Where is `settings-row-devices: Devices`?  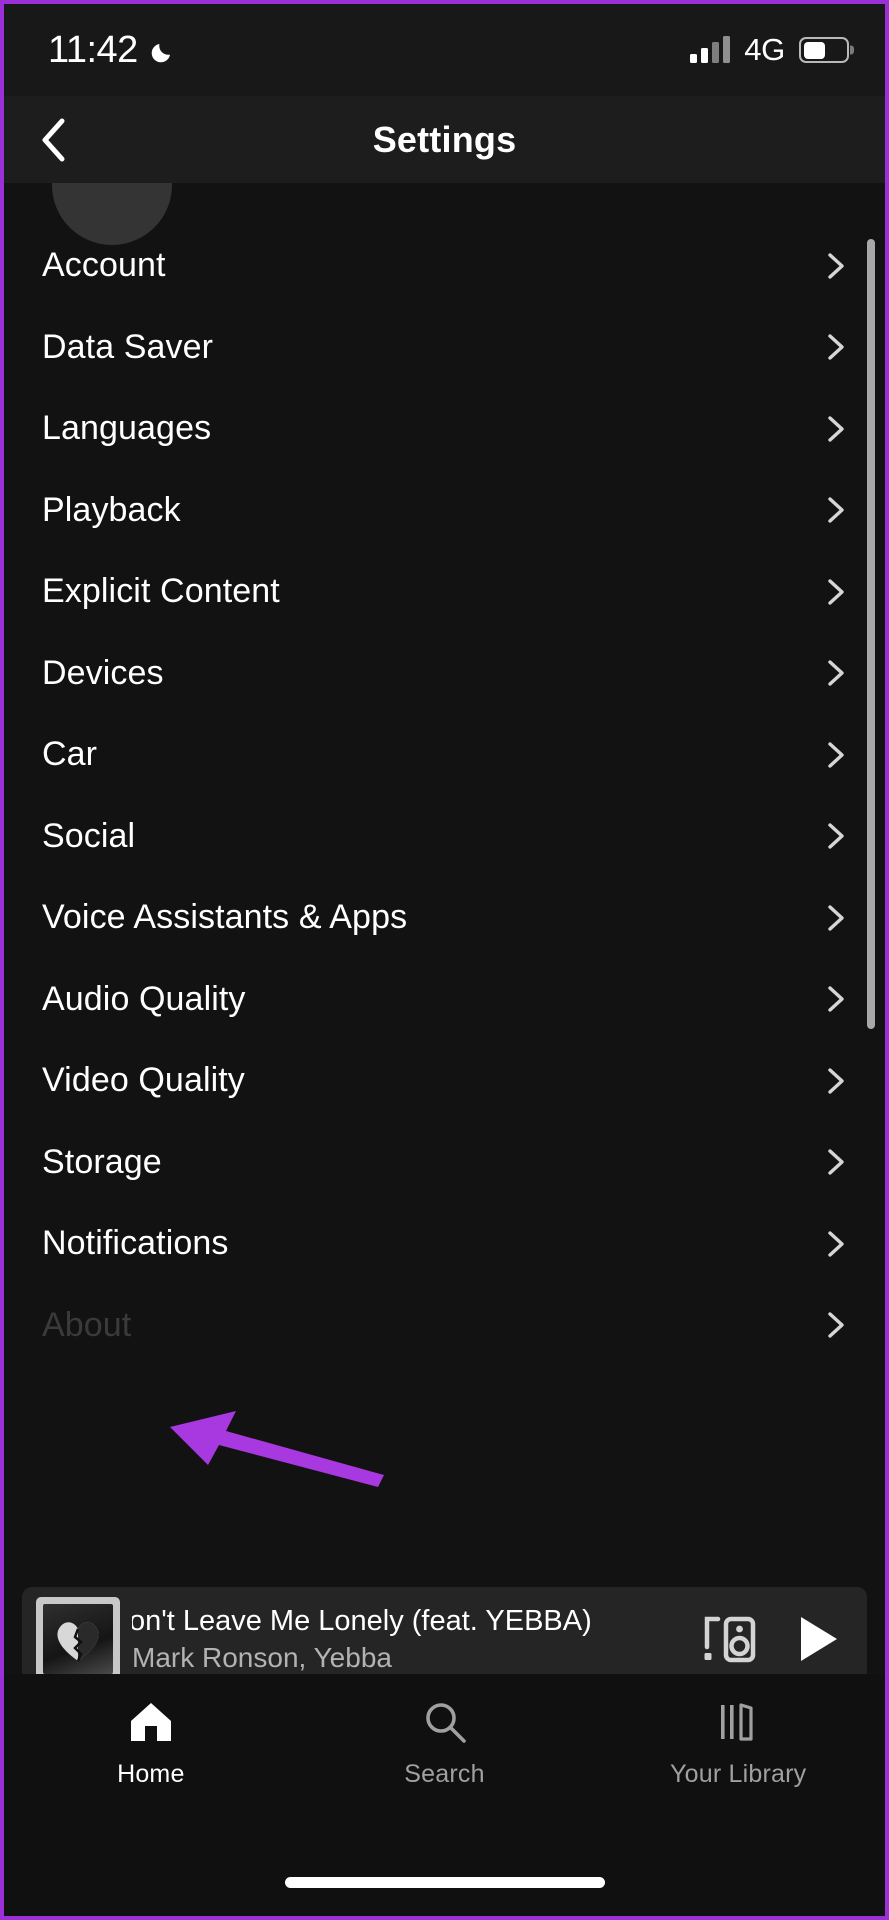 settings-row-devices: Devices is located at coordinates (444, 674).